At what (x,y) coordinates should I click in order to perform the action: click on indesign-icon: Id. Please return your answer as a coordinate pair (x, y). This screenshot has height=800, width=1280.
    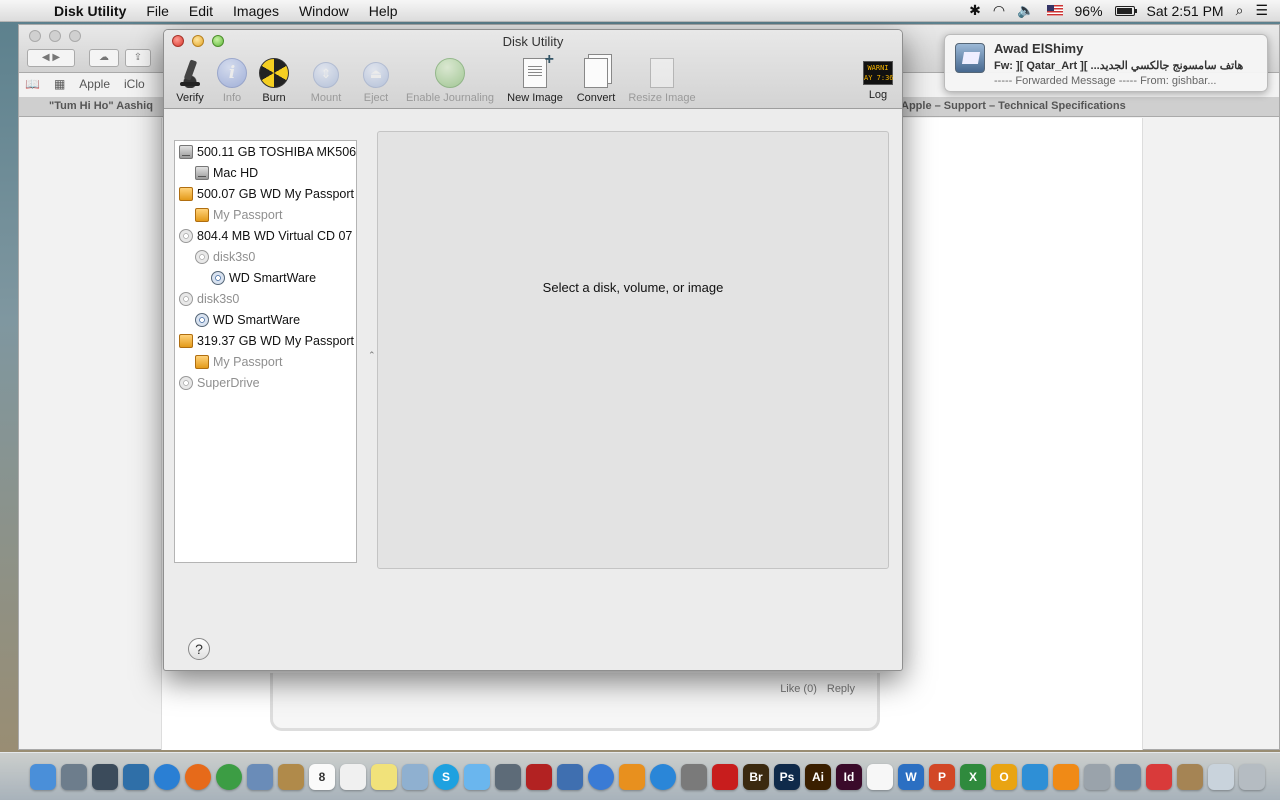
    Looking at the image, I should click on (849, 776).